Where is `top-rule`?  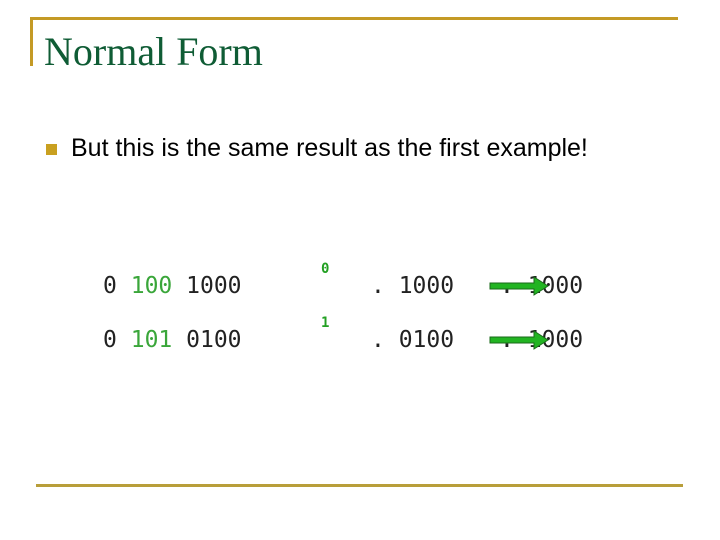 top-rule is located at coordinates (354, 18).